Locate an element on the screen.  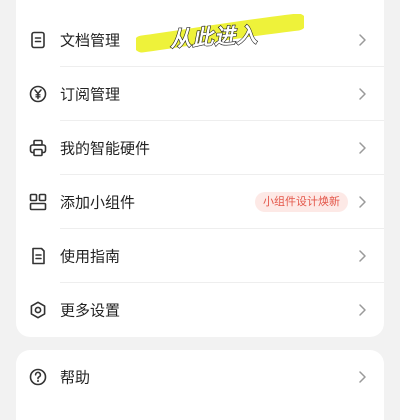
menu-item-subscription-management: 订阅管理 is located at coordinates (200, 94).